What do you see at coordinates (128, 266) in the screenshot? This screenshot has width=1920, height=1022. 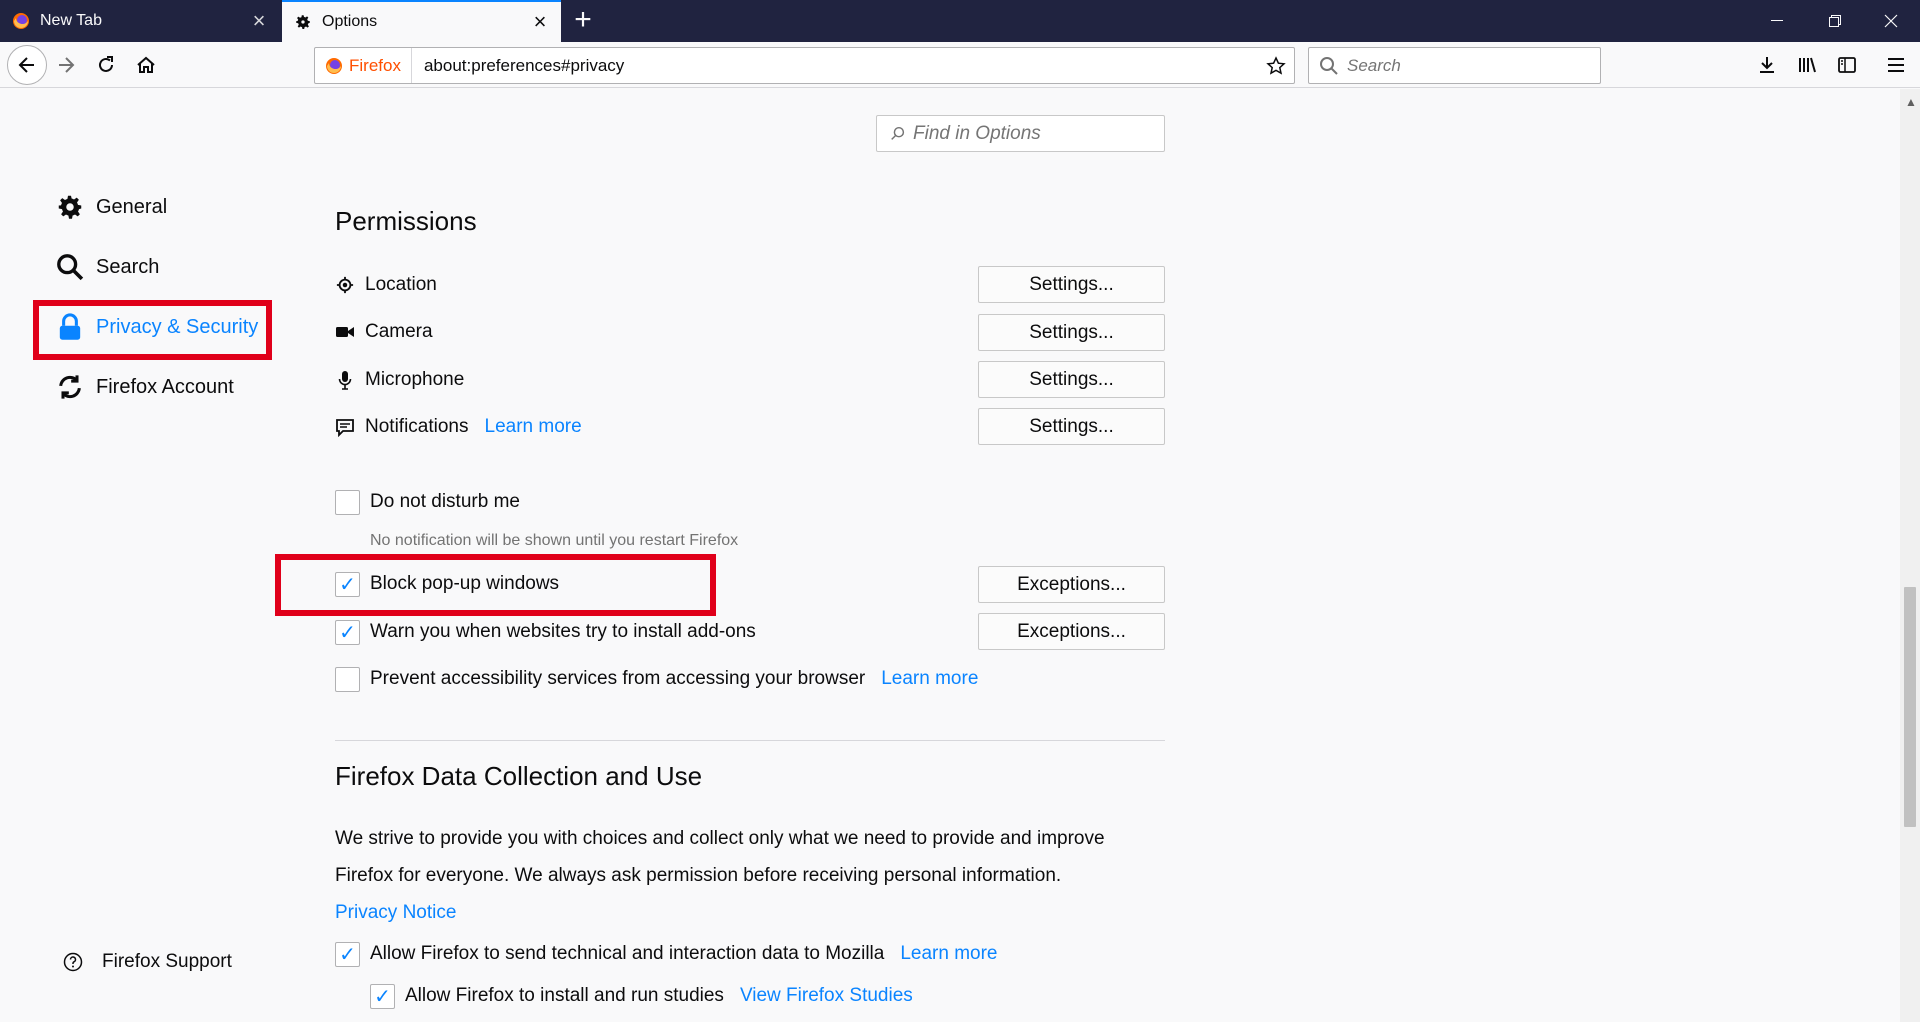 I see `sidebar-item-label: Search` at bounding box center [128, 266].